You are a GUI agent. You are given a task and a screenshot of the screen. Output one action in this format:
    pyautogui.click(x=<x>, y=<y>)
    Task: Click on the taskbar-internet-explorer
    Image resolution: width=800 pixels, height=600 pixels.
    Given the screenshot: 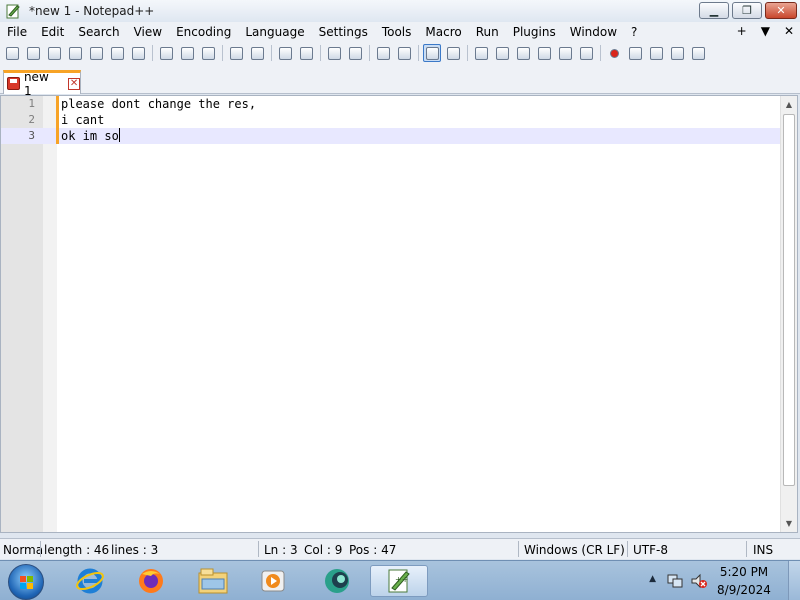 What is the action you would take?
    pyautogui.click(x=90, y=581)
    